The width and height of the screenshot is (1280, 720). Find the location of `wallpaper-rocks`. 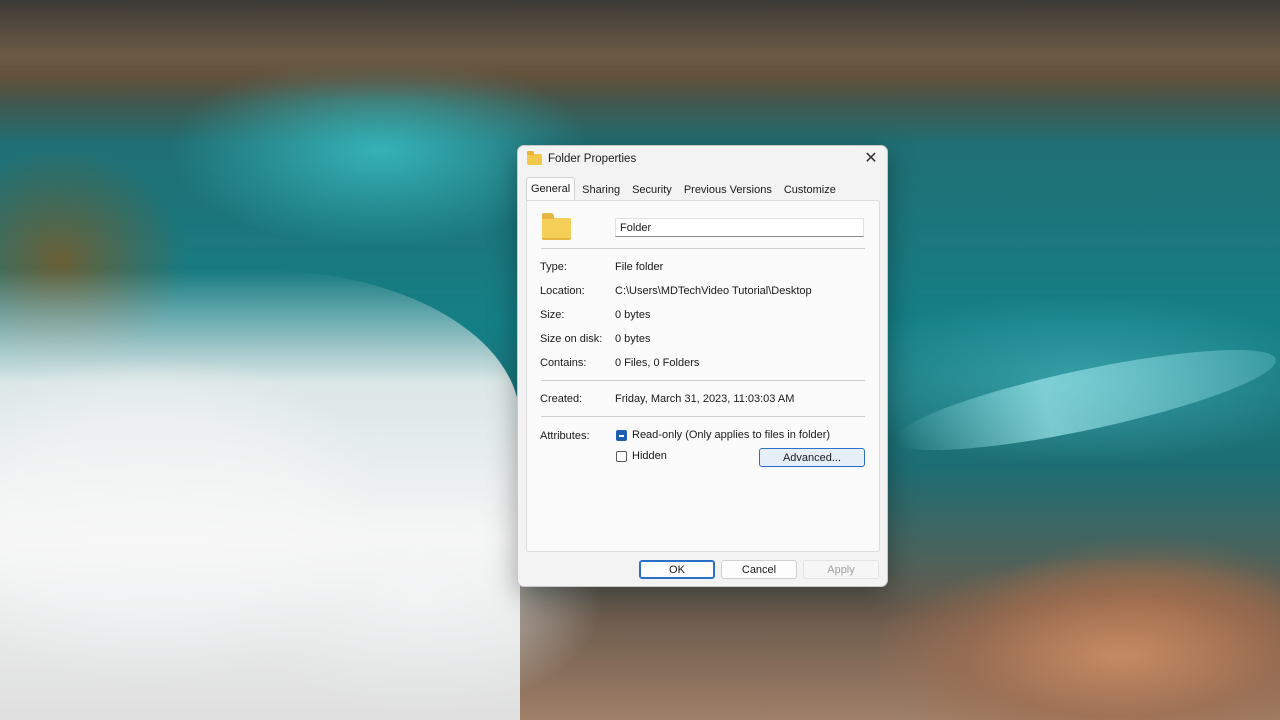

wallpaper-rocks is located at coordinates (640, 50).